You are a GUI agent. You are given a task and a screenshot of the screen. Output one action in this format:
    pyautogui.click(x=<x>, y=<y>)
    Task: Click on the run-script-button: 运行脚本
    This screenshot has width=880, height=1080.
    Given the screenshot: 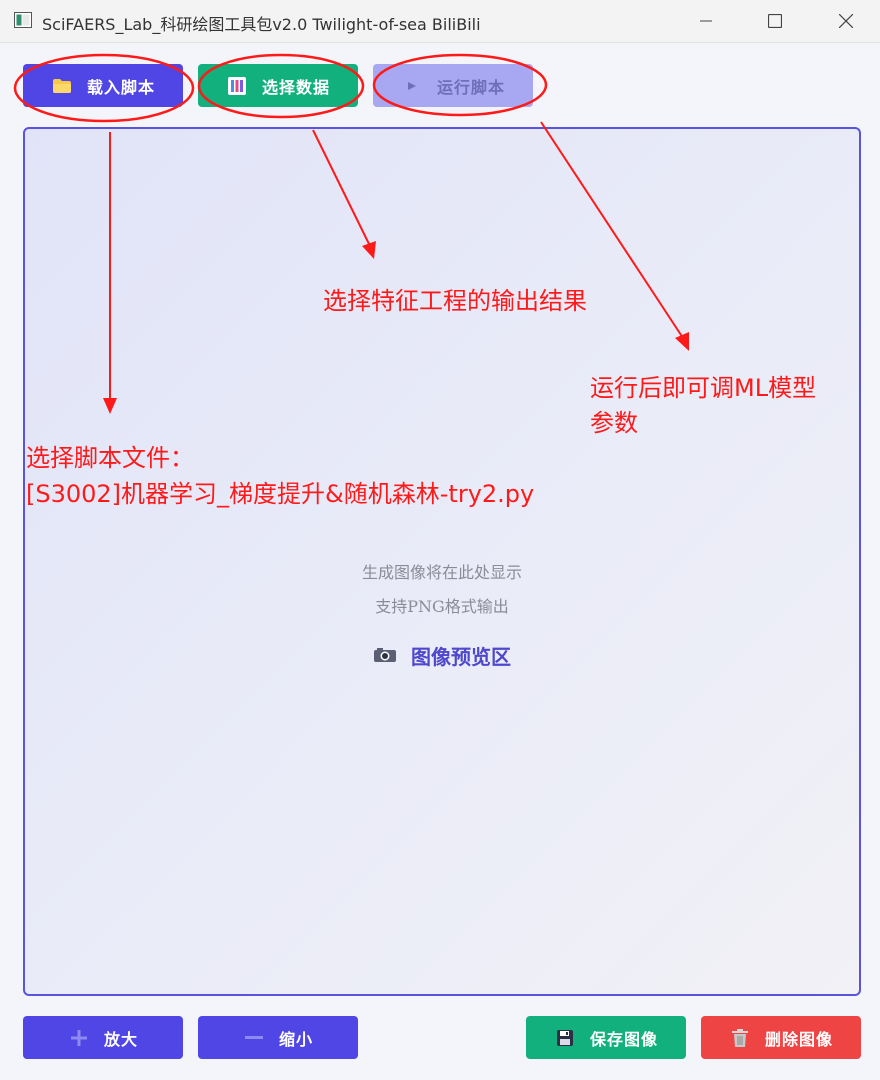 What is the action you would take?
    pyautogui.click(x=453, y=85)
    